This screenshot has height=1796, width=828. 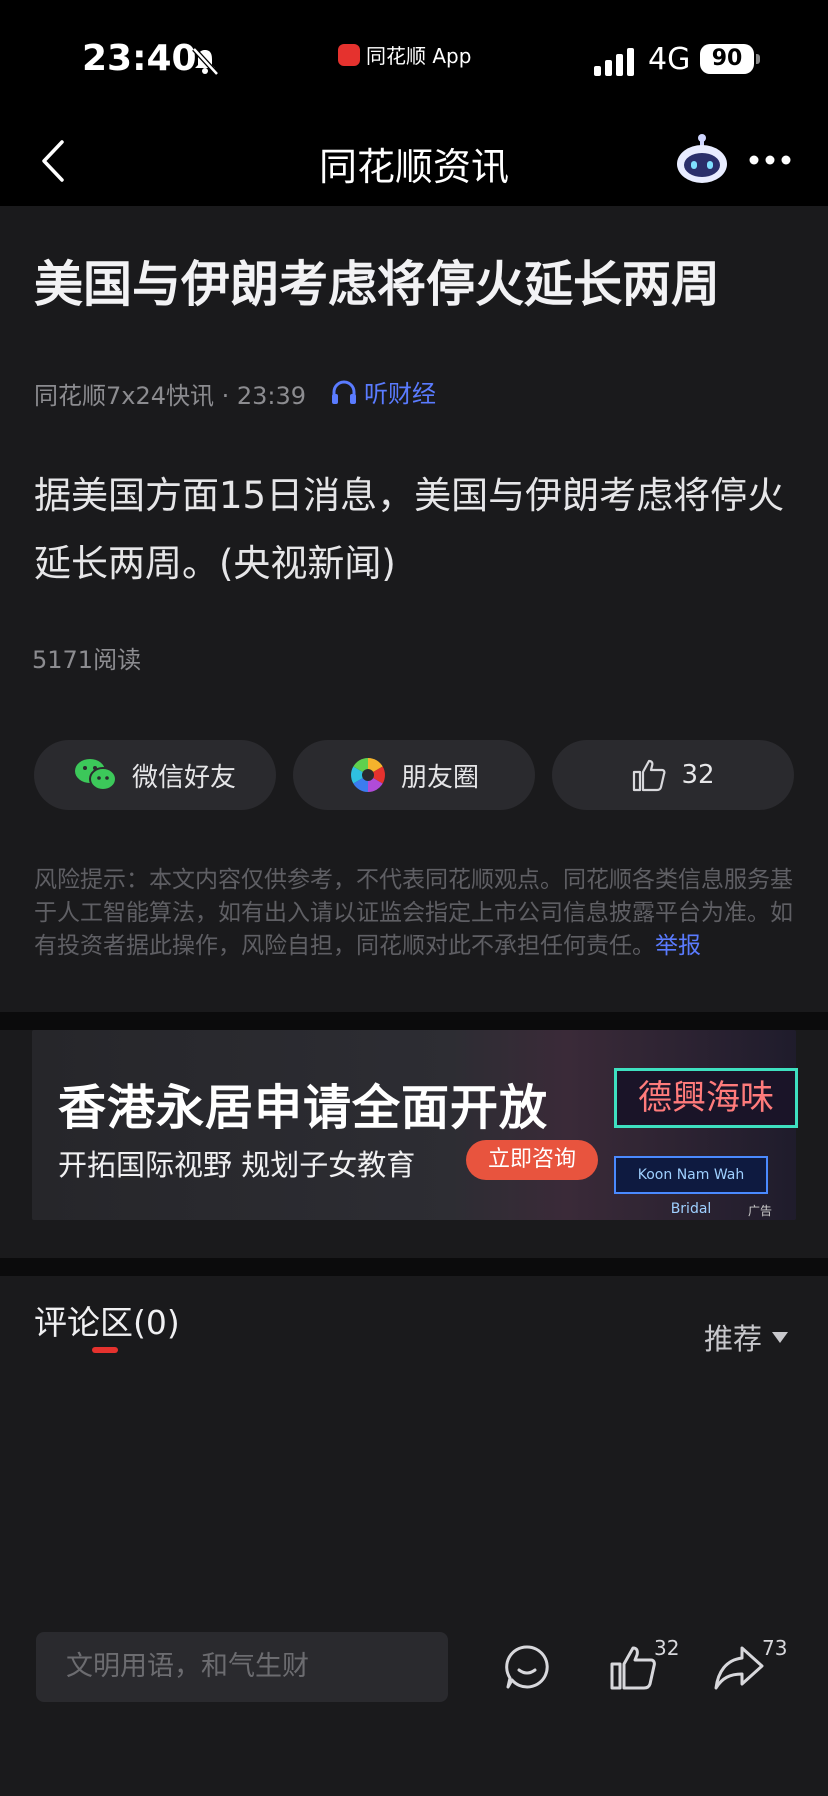 I want to click on share-wechat-label: 微信好友, so click(x=183, y=777).